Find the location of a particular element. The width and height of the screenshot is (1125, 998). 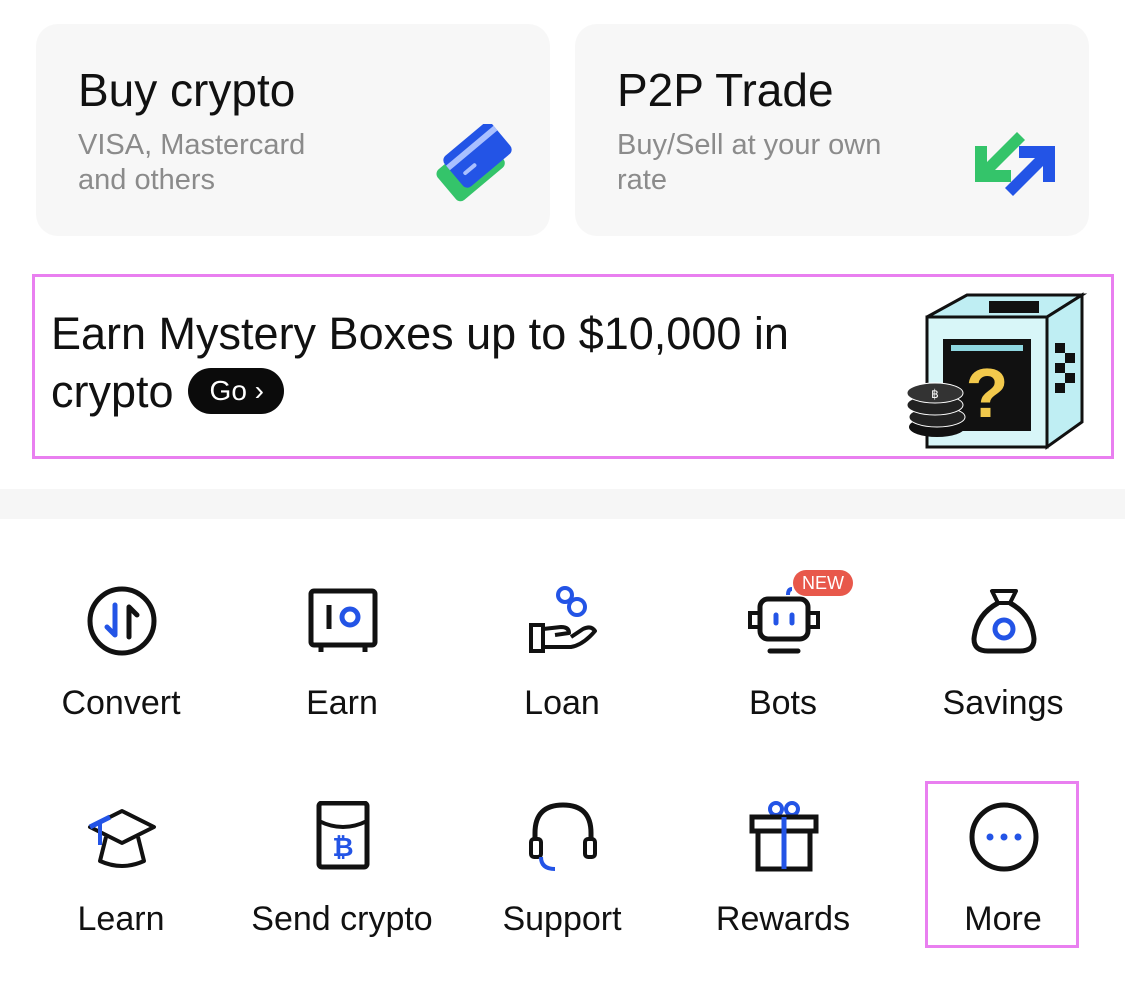

buy-crypto-title: Buy crypto is located at coordinates (187, 90).